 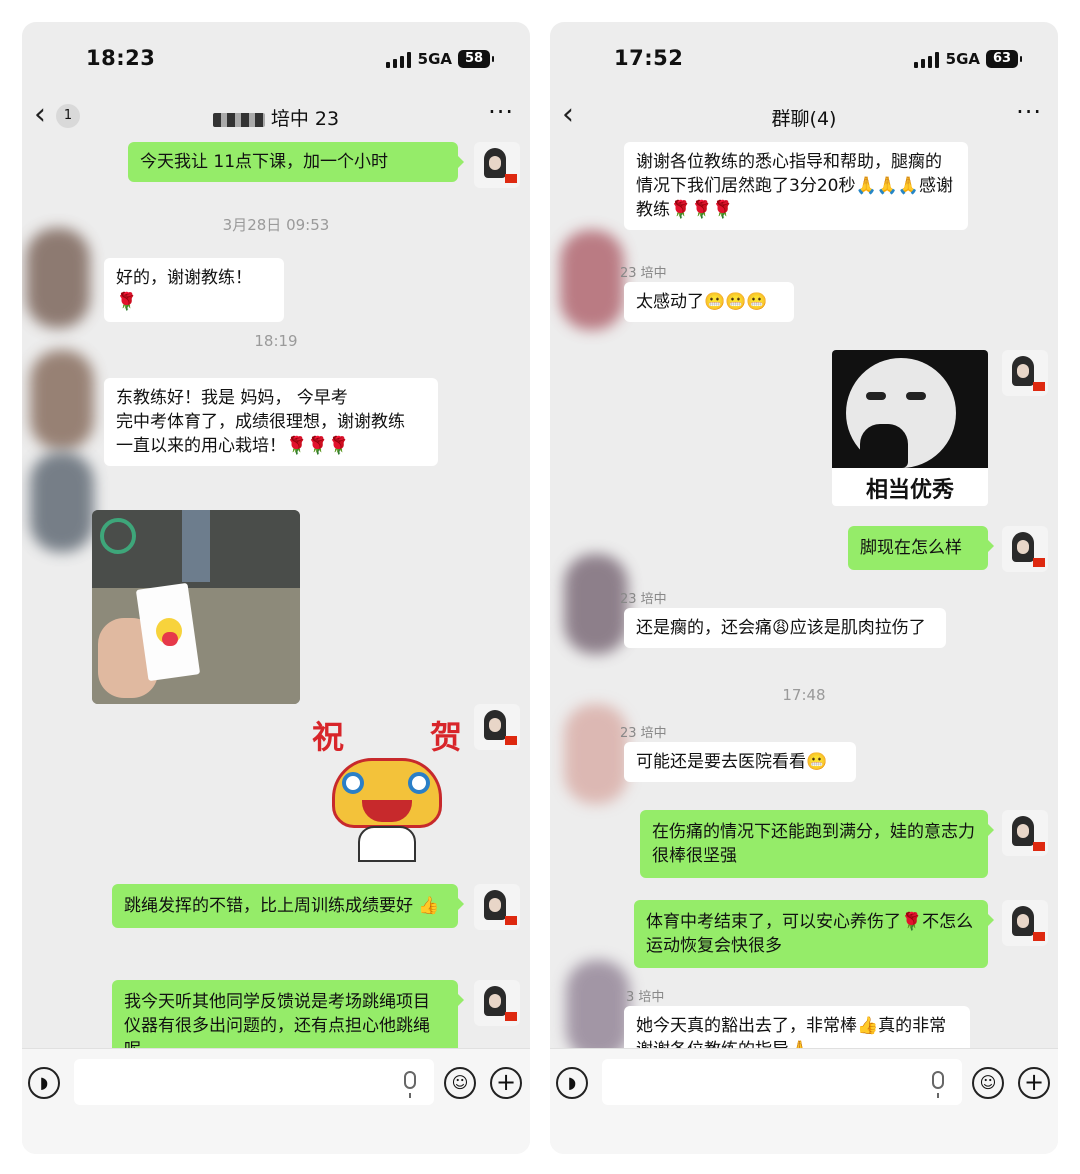 I want to click on message-line: 一直以来的用心栽培！🌹🌹🌹, so click(x=233, y=446).